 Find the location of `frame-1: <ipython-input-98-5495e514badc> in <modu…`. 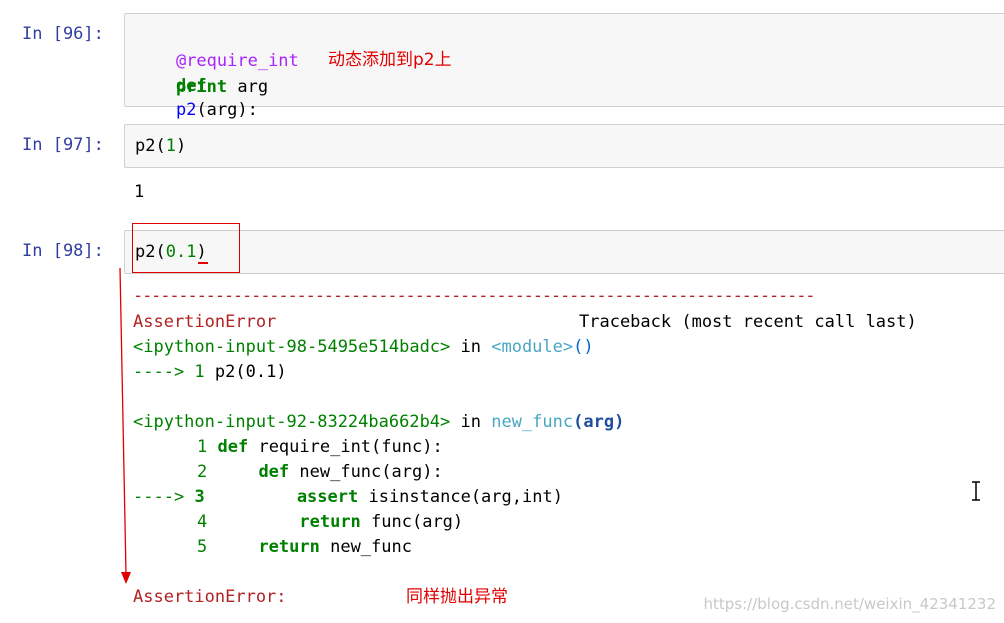

frame-1: <ipython-input-98-5495e514badc> in <modu… is located at coordinates (363, 347).